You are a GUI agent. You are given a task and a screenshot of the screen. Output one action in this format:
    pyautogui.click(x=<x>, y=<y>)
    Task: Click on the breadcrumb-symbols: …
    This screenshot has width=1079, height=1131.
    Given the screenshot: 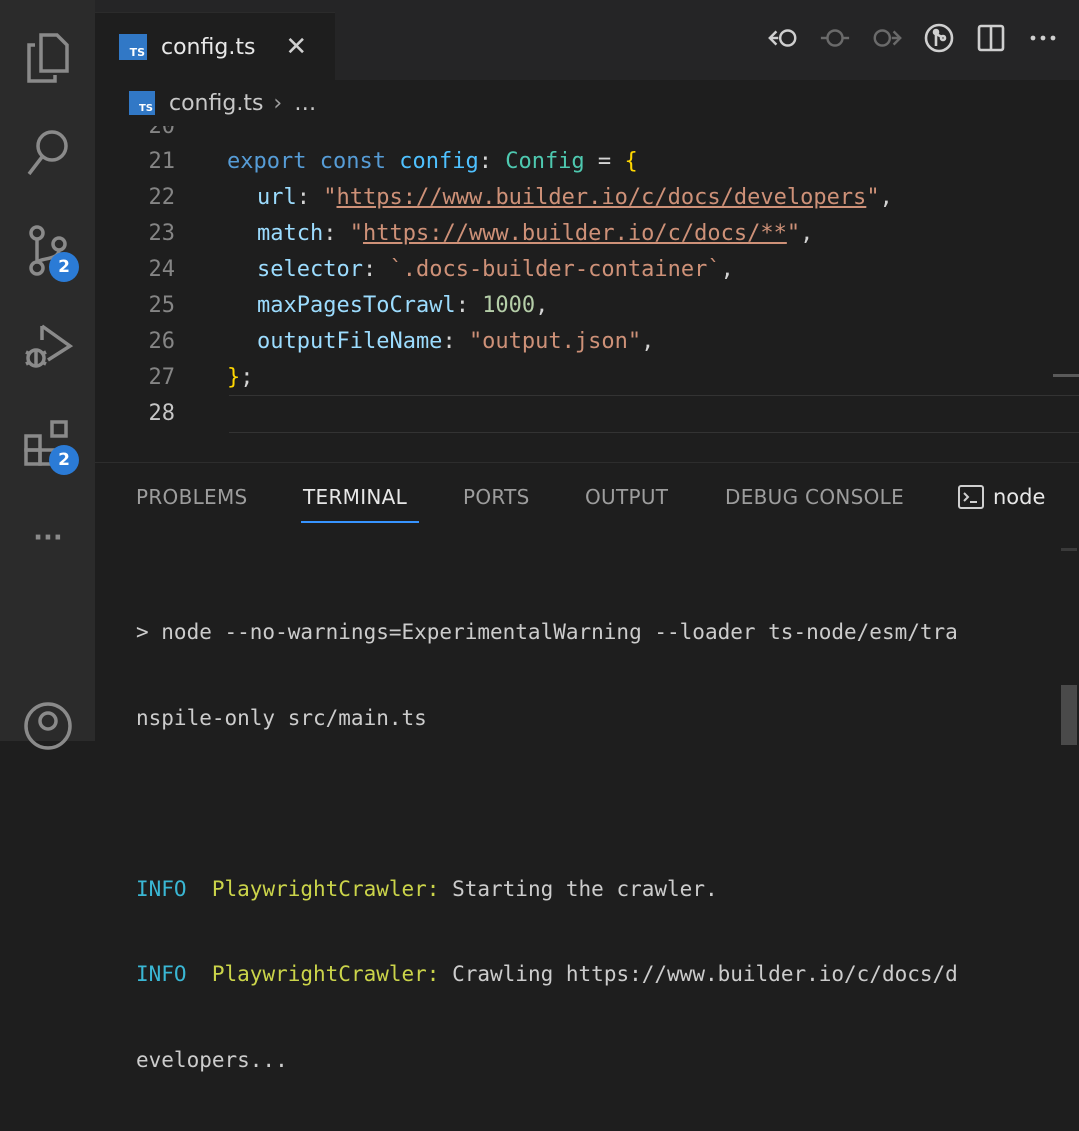 What is the action you would take?
    pyautogui.click(x=305, y=103)
    